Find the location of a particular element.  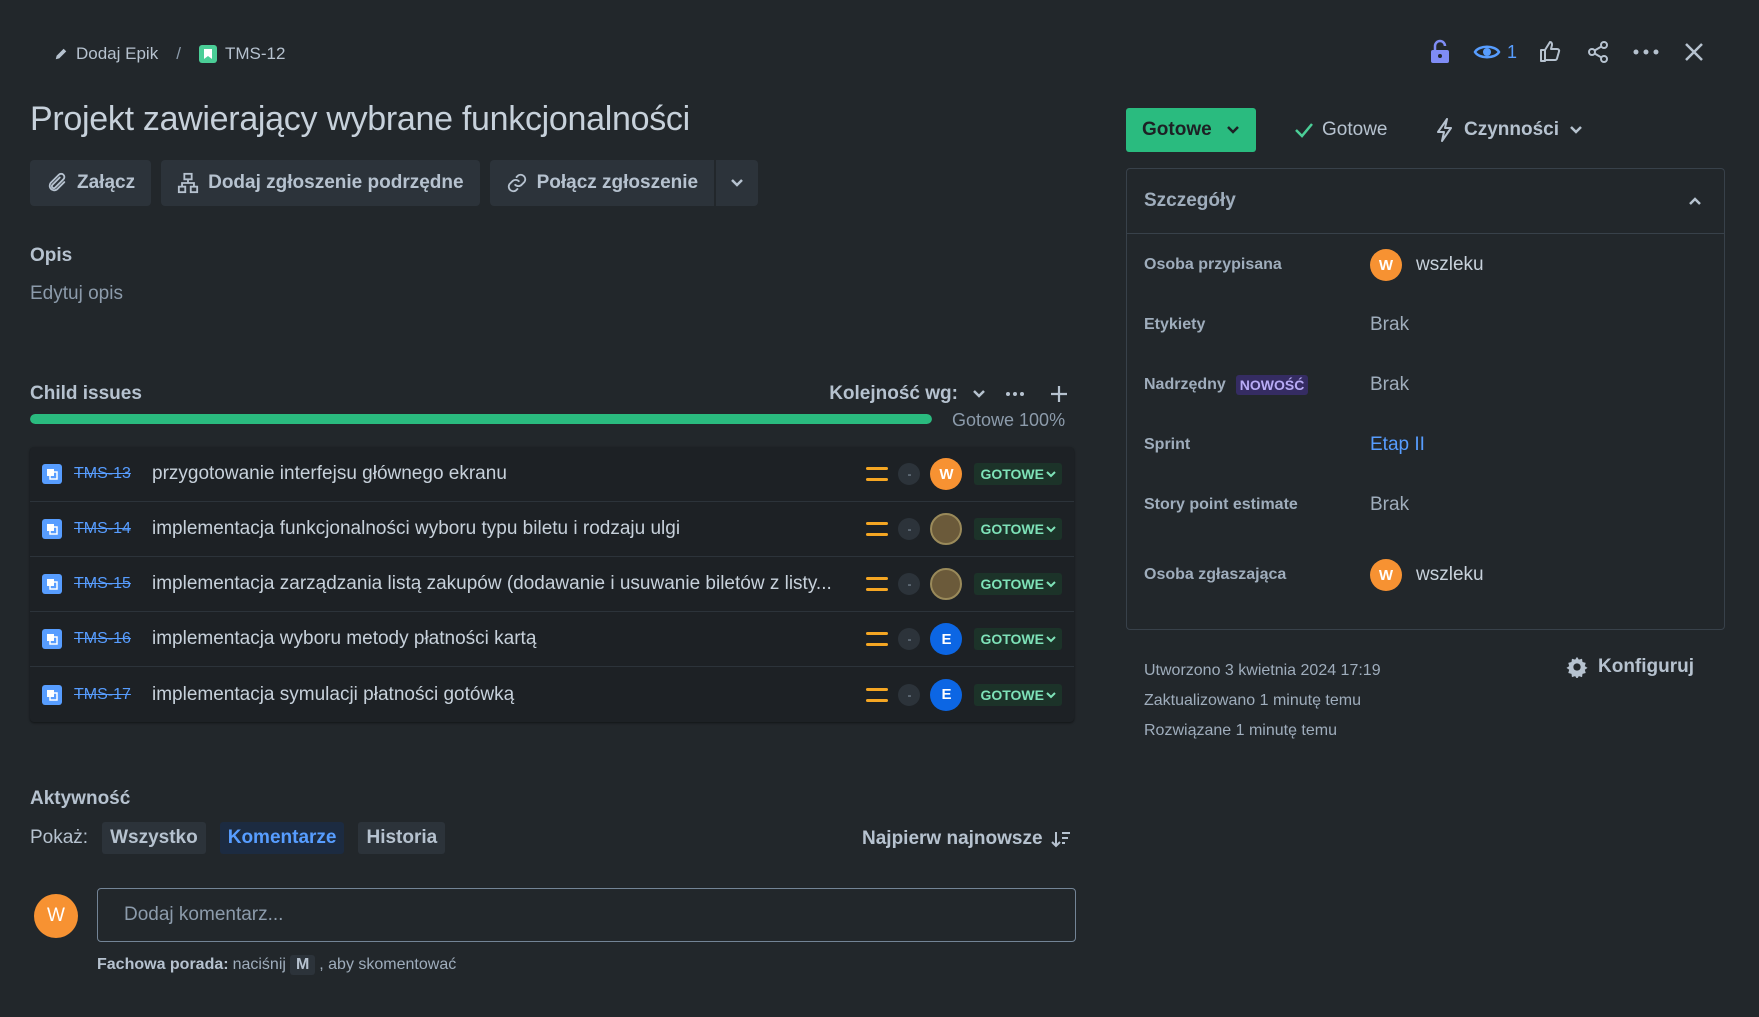

unlock-icon is located at coordinates (1440, 52).